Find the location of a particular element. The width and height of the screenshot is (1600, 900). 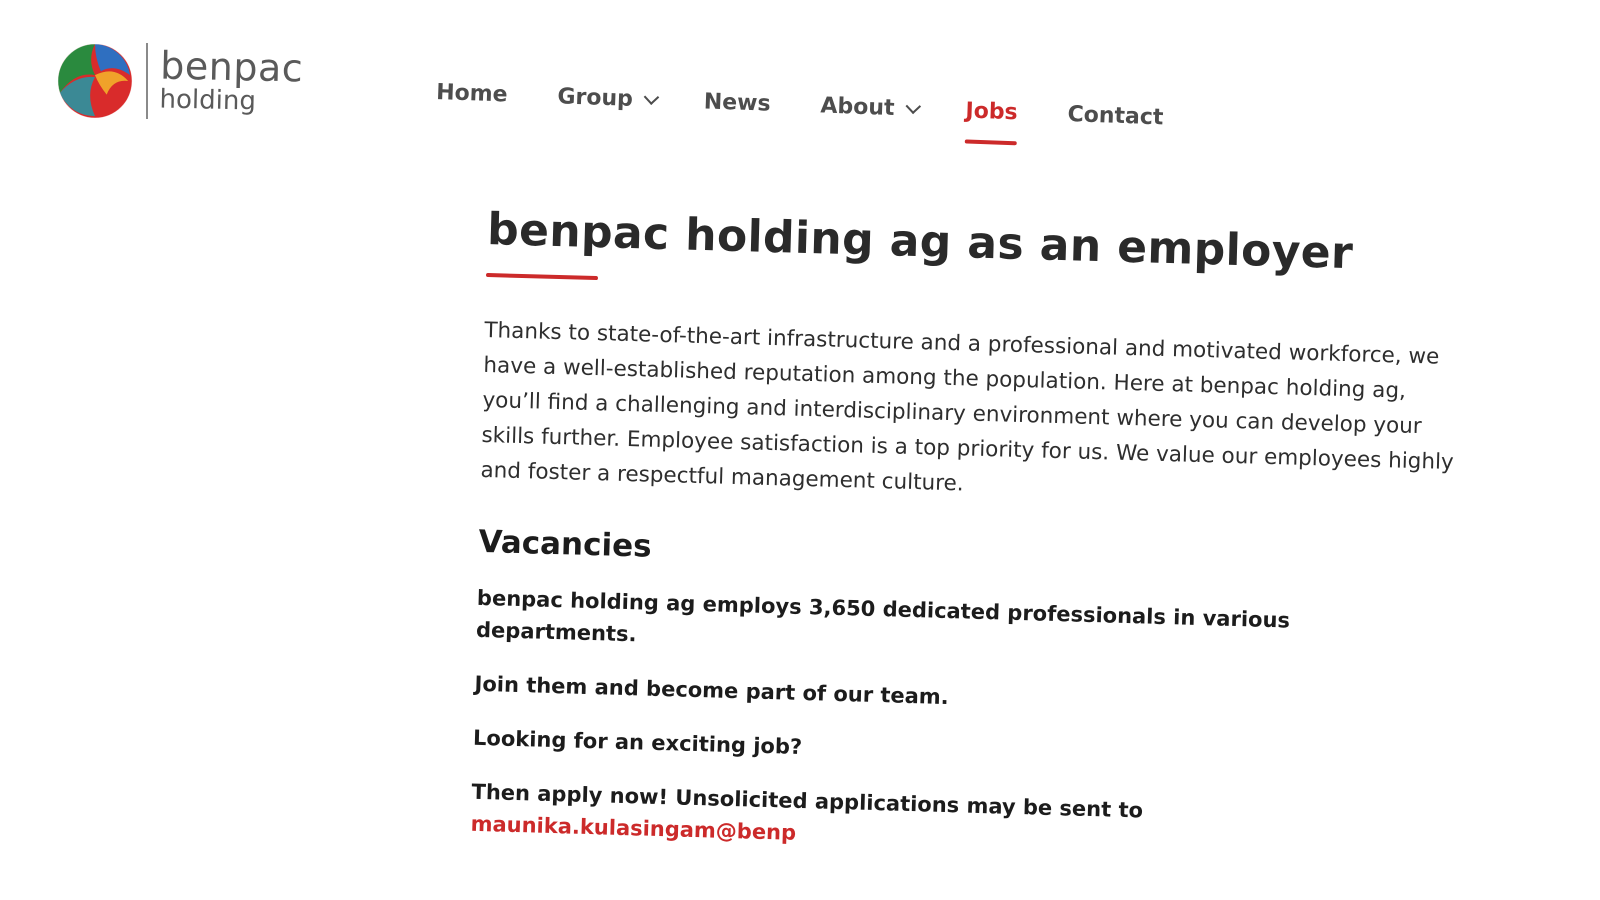

nav-item-label: Contact is located at coordinates (1115, 116).